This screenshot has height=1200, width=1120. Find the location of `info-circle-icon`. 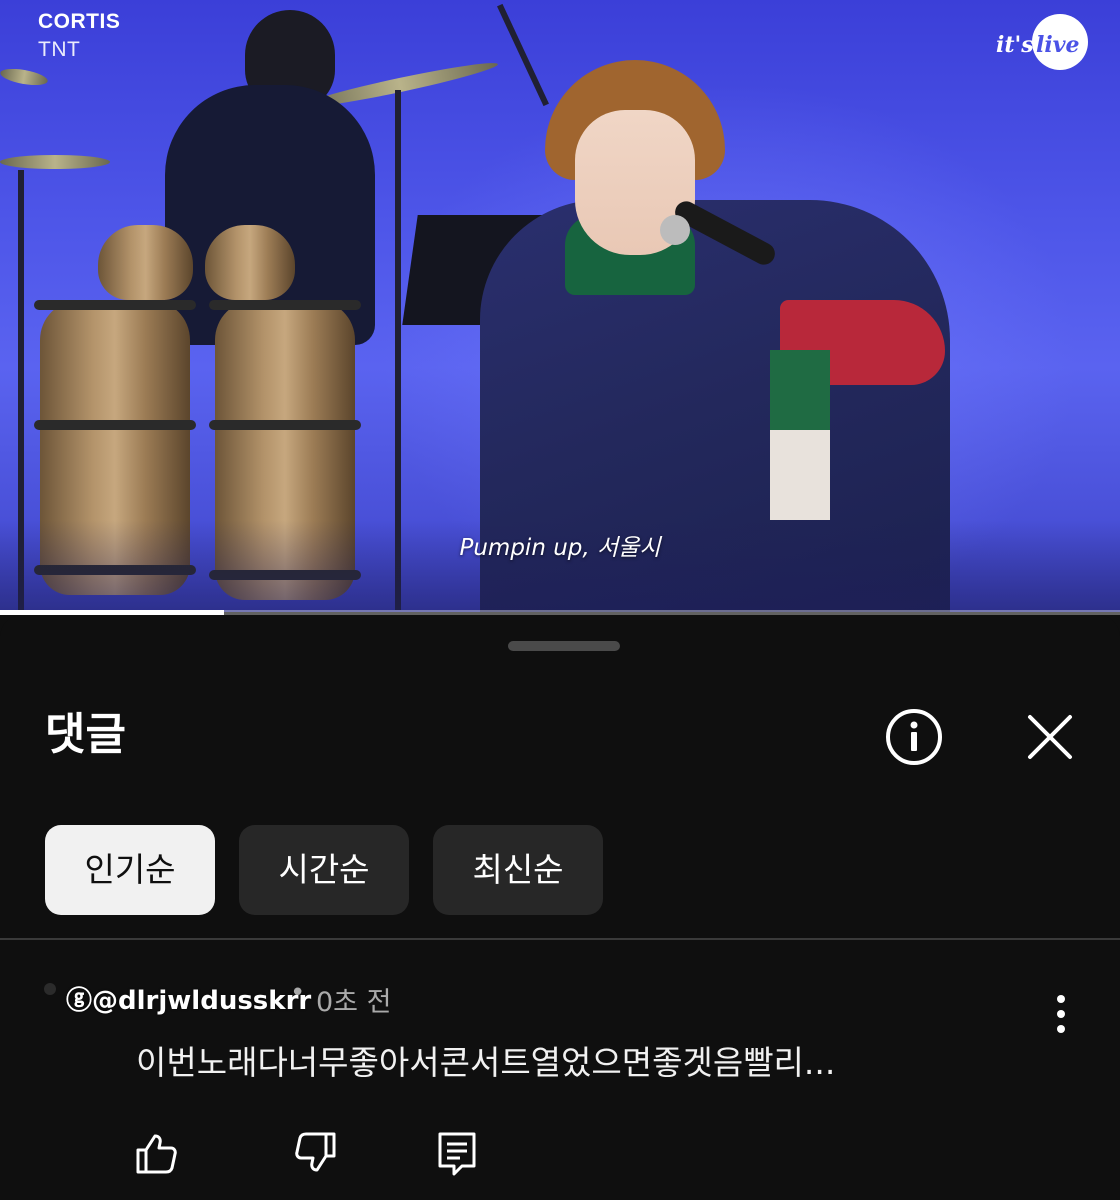

info-circle-icon is located at coordinates (914, 737).